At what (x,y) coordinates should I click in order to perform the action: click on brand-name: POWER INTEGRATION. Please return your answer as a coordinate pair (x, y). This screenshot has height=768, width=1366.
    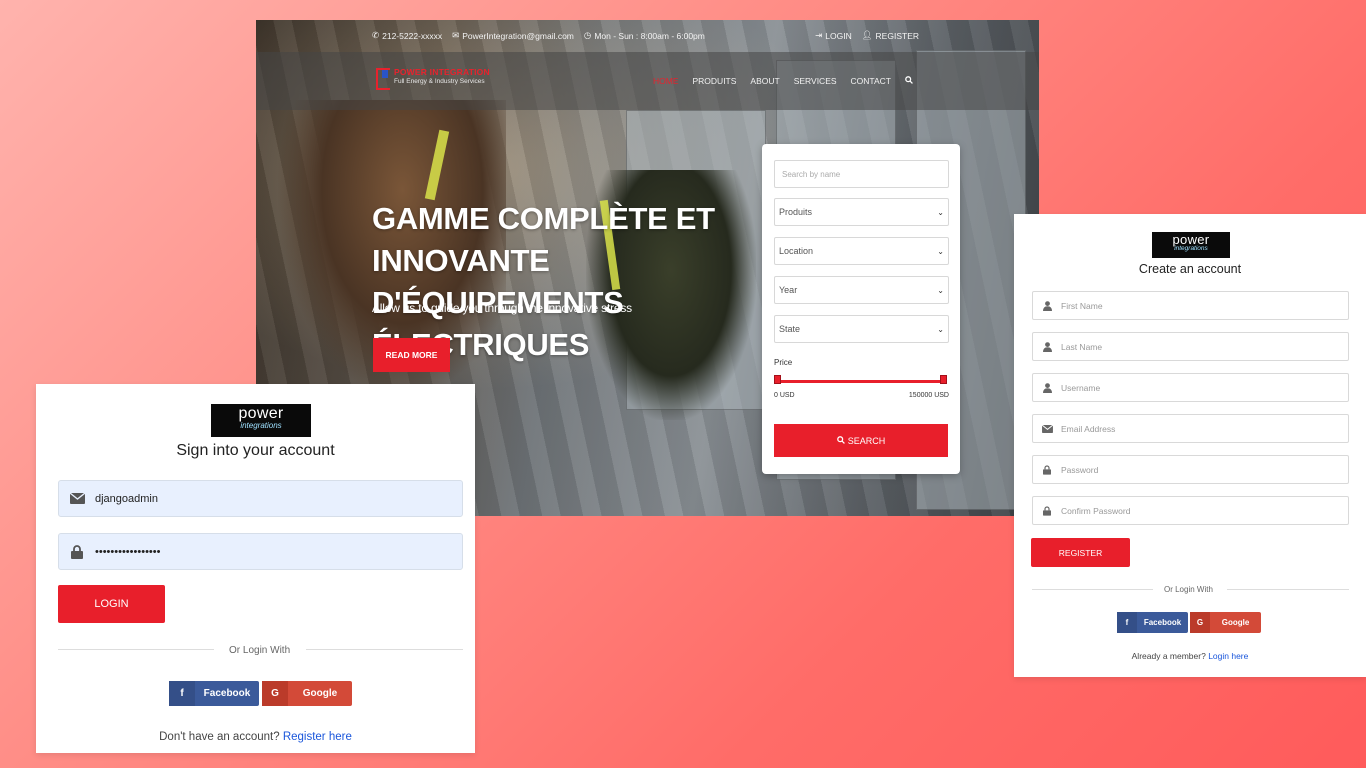
    Looking at the image, I should click on (442, 72).